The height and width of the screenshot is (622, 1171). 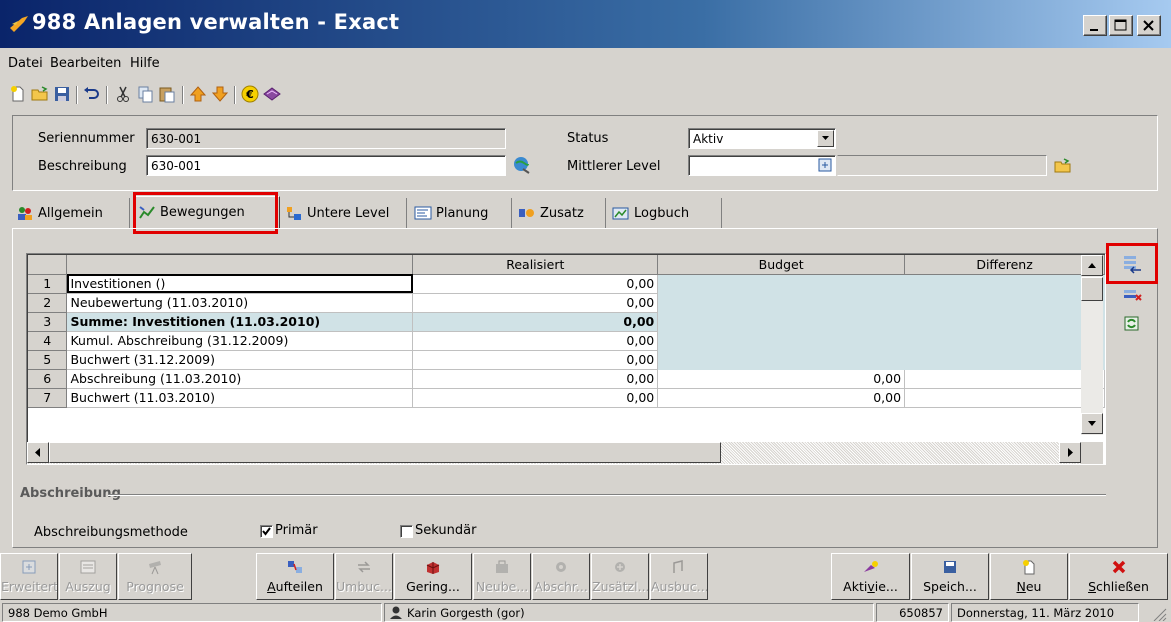 What do you see at coordinates (825, 138) in the screenshot?
I see `status-dropdown-button` at bounding box center [825, 138].